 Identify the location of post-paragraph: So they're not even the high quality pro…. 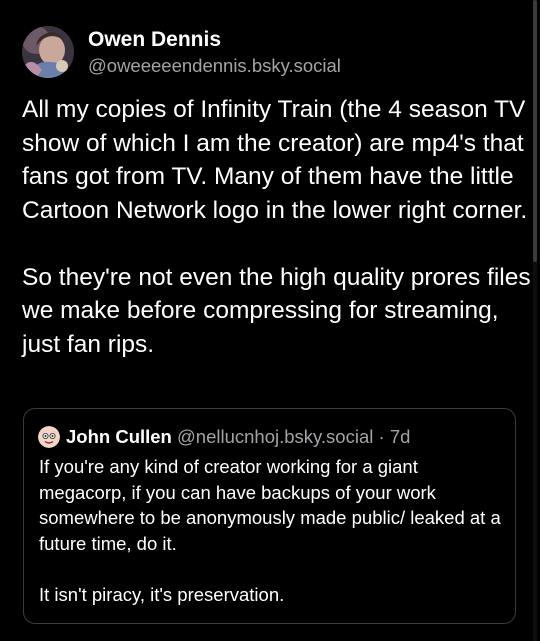
(276, 310).